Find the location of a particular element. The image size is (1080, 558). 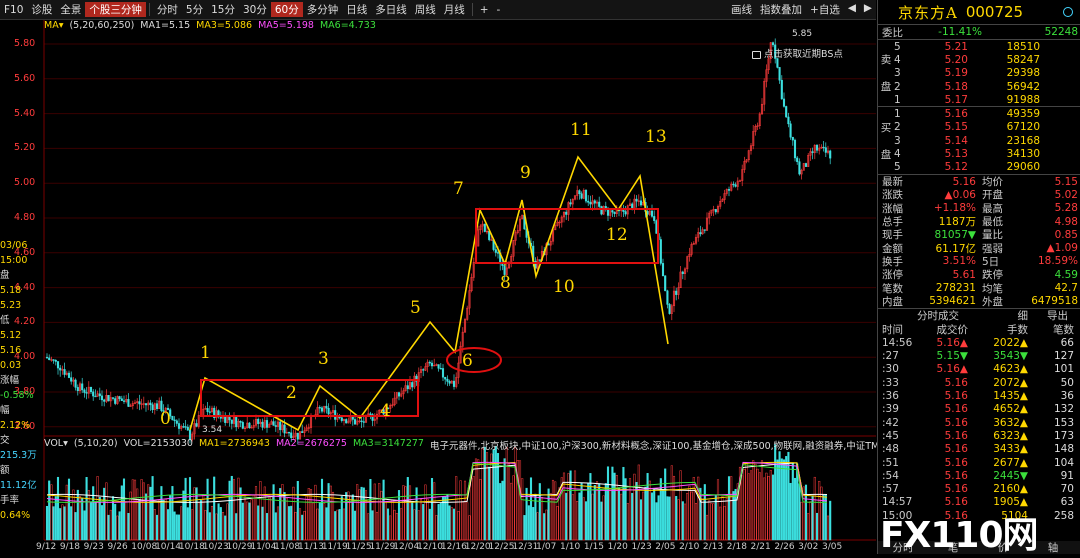

crosshair-info-item: 低 is located at coordinates (5, 320).